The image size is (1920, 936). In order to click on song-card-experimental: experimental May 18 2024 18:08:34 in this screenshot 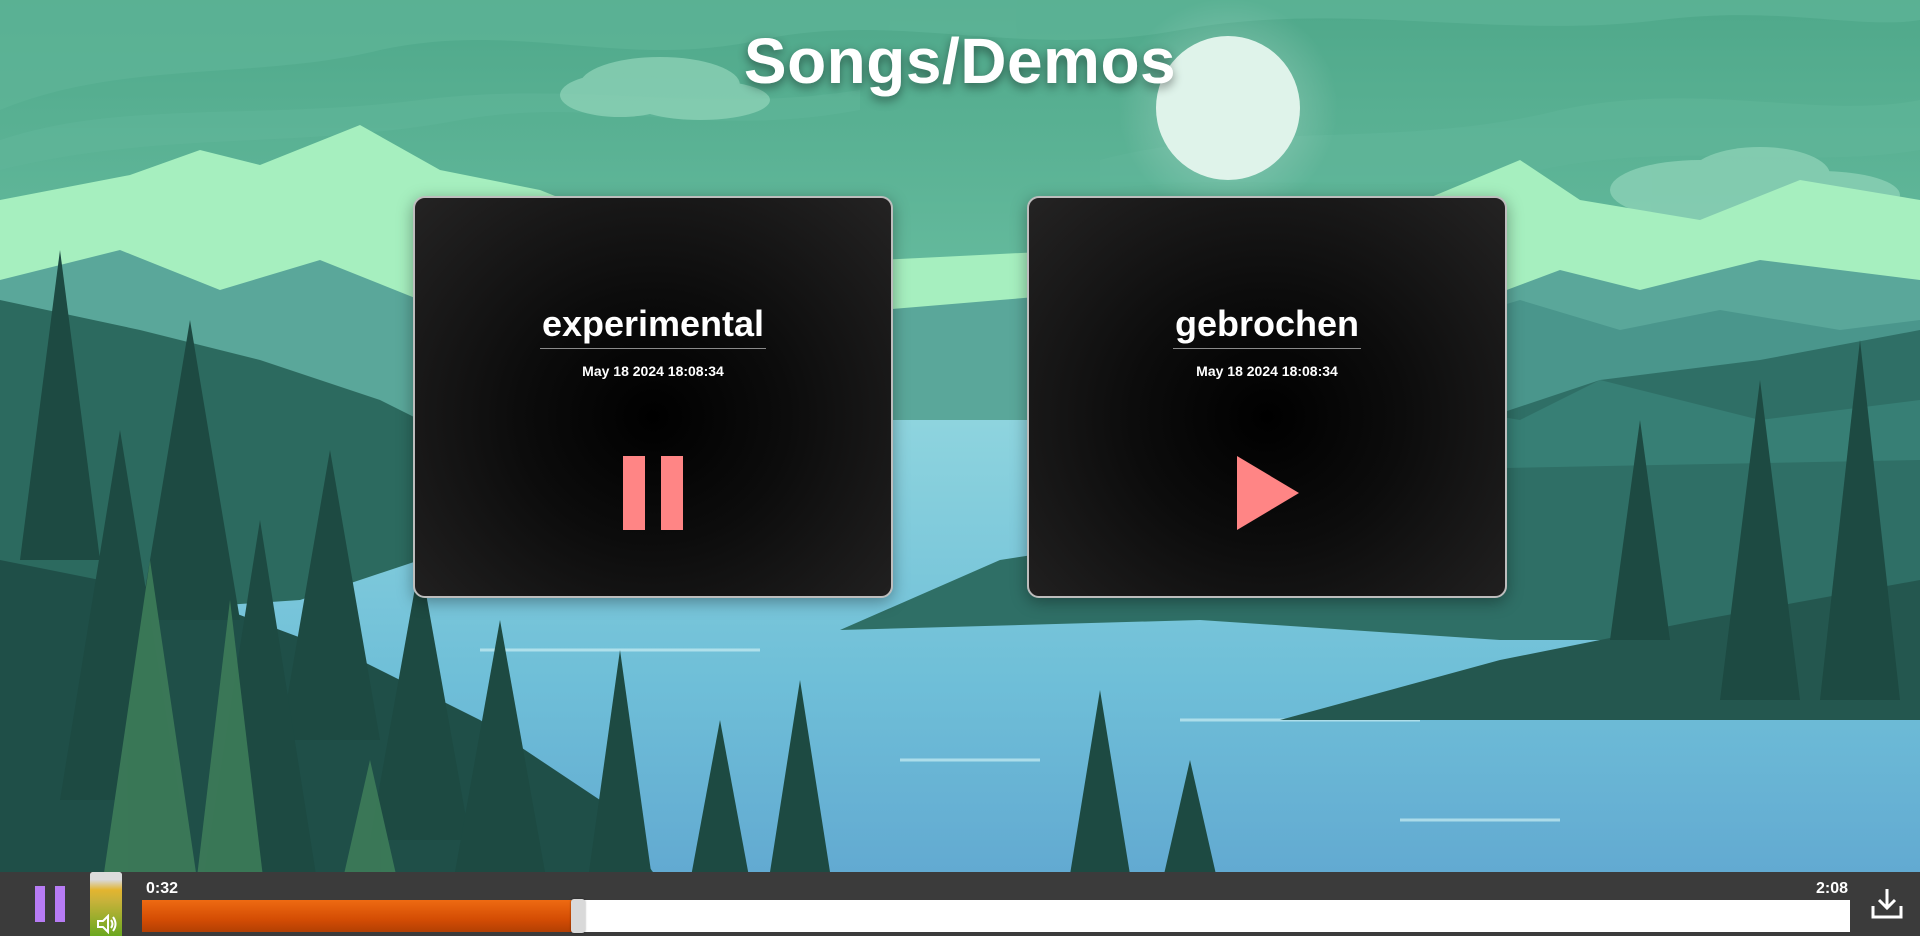, I will do `click(653, 397)`.